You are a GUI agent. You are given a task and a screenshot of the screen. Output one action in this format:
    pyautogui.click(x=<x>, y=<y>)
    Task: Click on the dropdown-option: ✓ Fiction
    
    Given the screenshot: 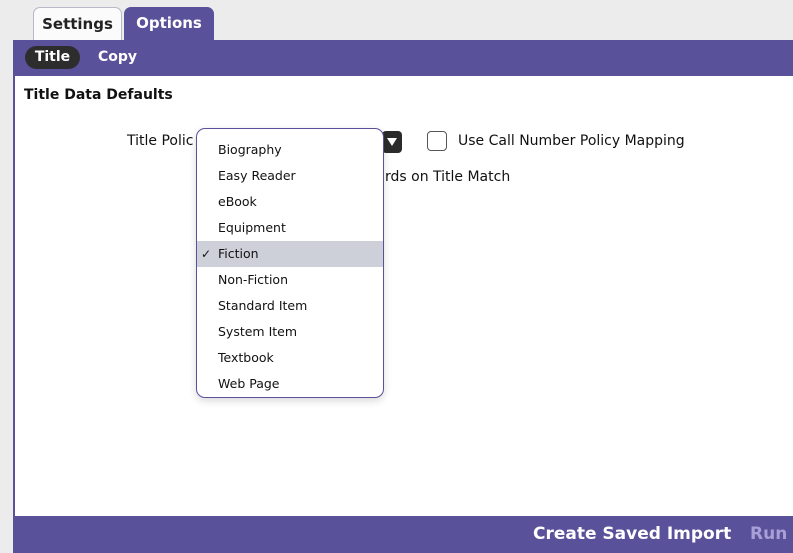 What is the action you would take?
    pyautogui.click(x=290, y=254)
    